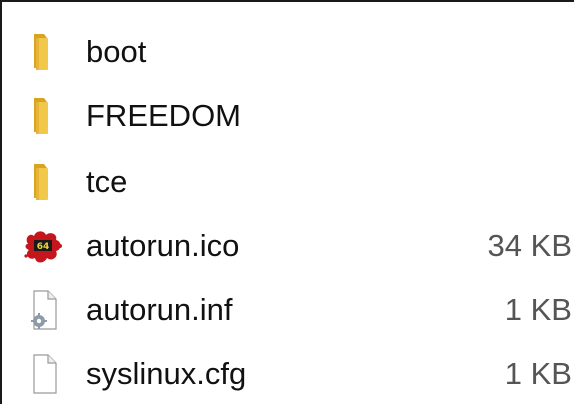  Describe the element at coordinates (289, 182) in the screenshot. I see `file-row-tce: tce` at that location.